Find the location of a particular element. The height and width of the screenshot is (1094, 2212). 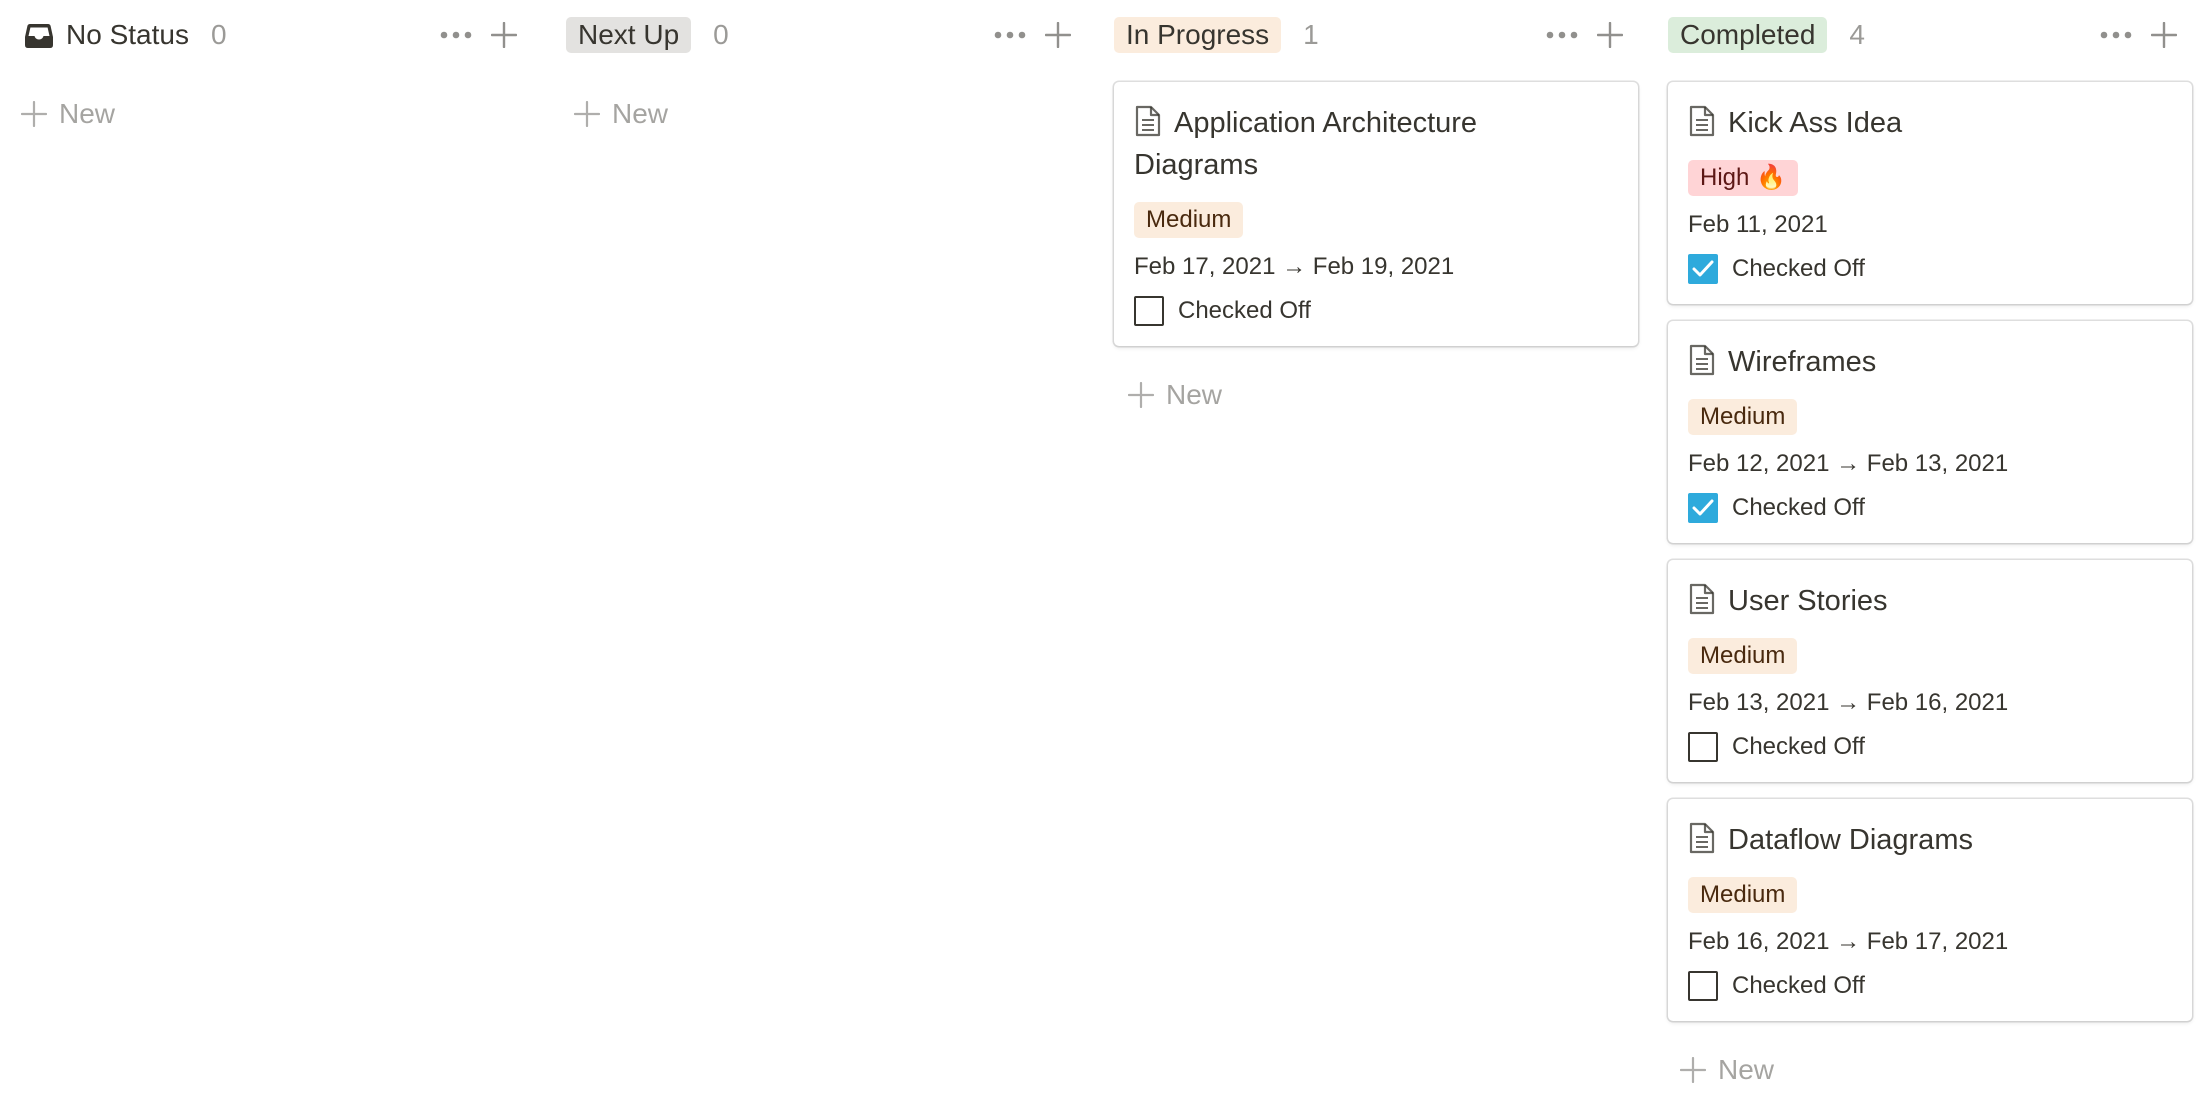

column-header: In Progress 1 is located at coordinates (1379, 35).